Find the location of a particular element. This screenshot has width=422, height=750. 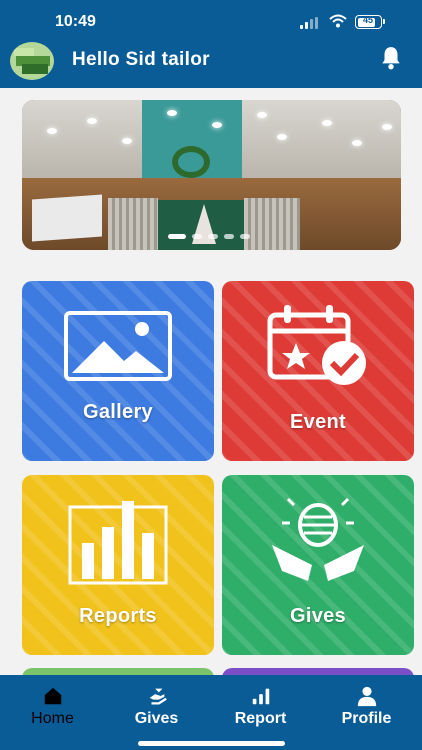

reports-tile: Reports is located at coordinates (118, 565).